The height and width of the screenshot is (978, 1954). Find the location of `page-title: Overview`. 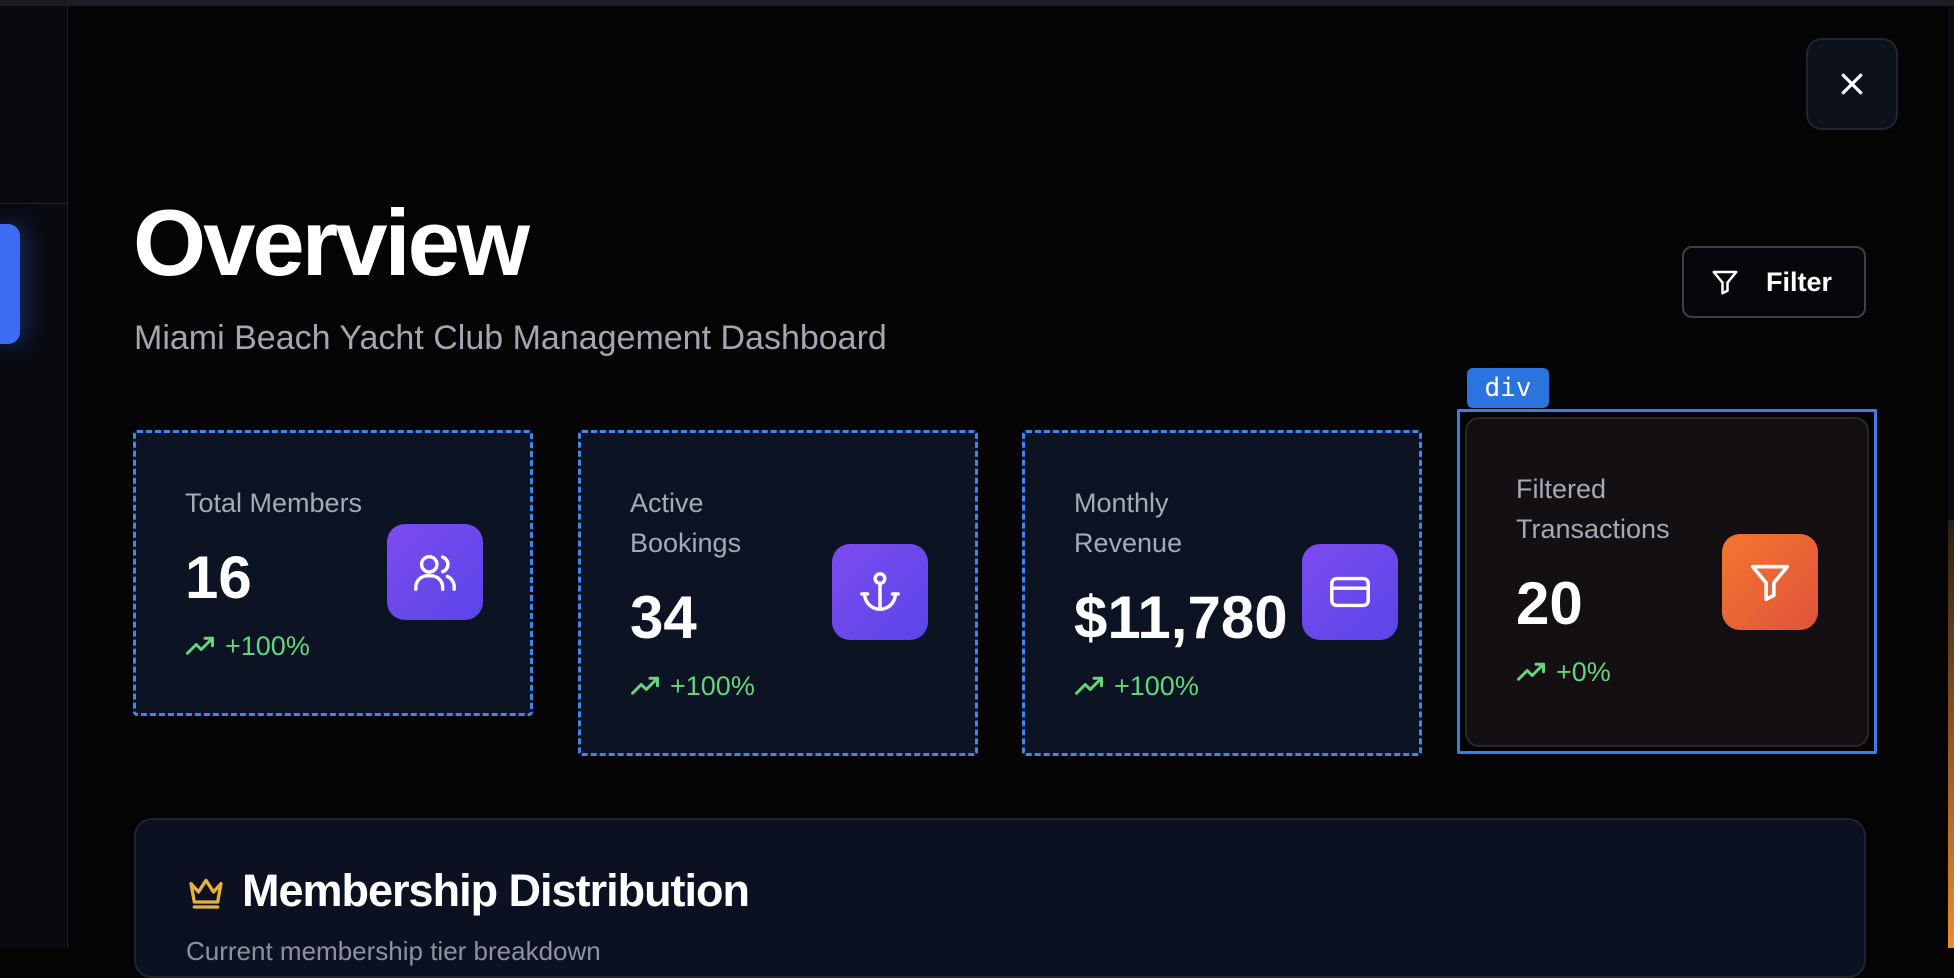

page-title: Overview is located at coordinates (331, 242).